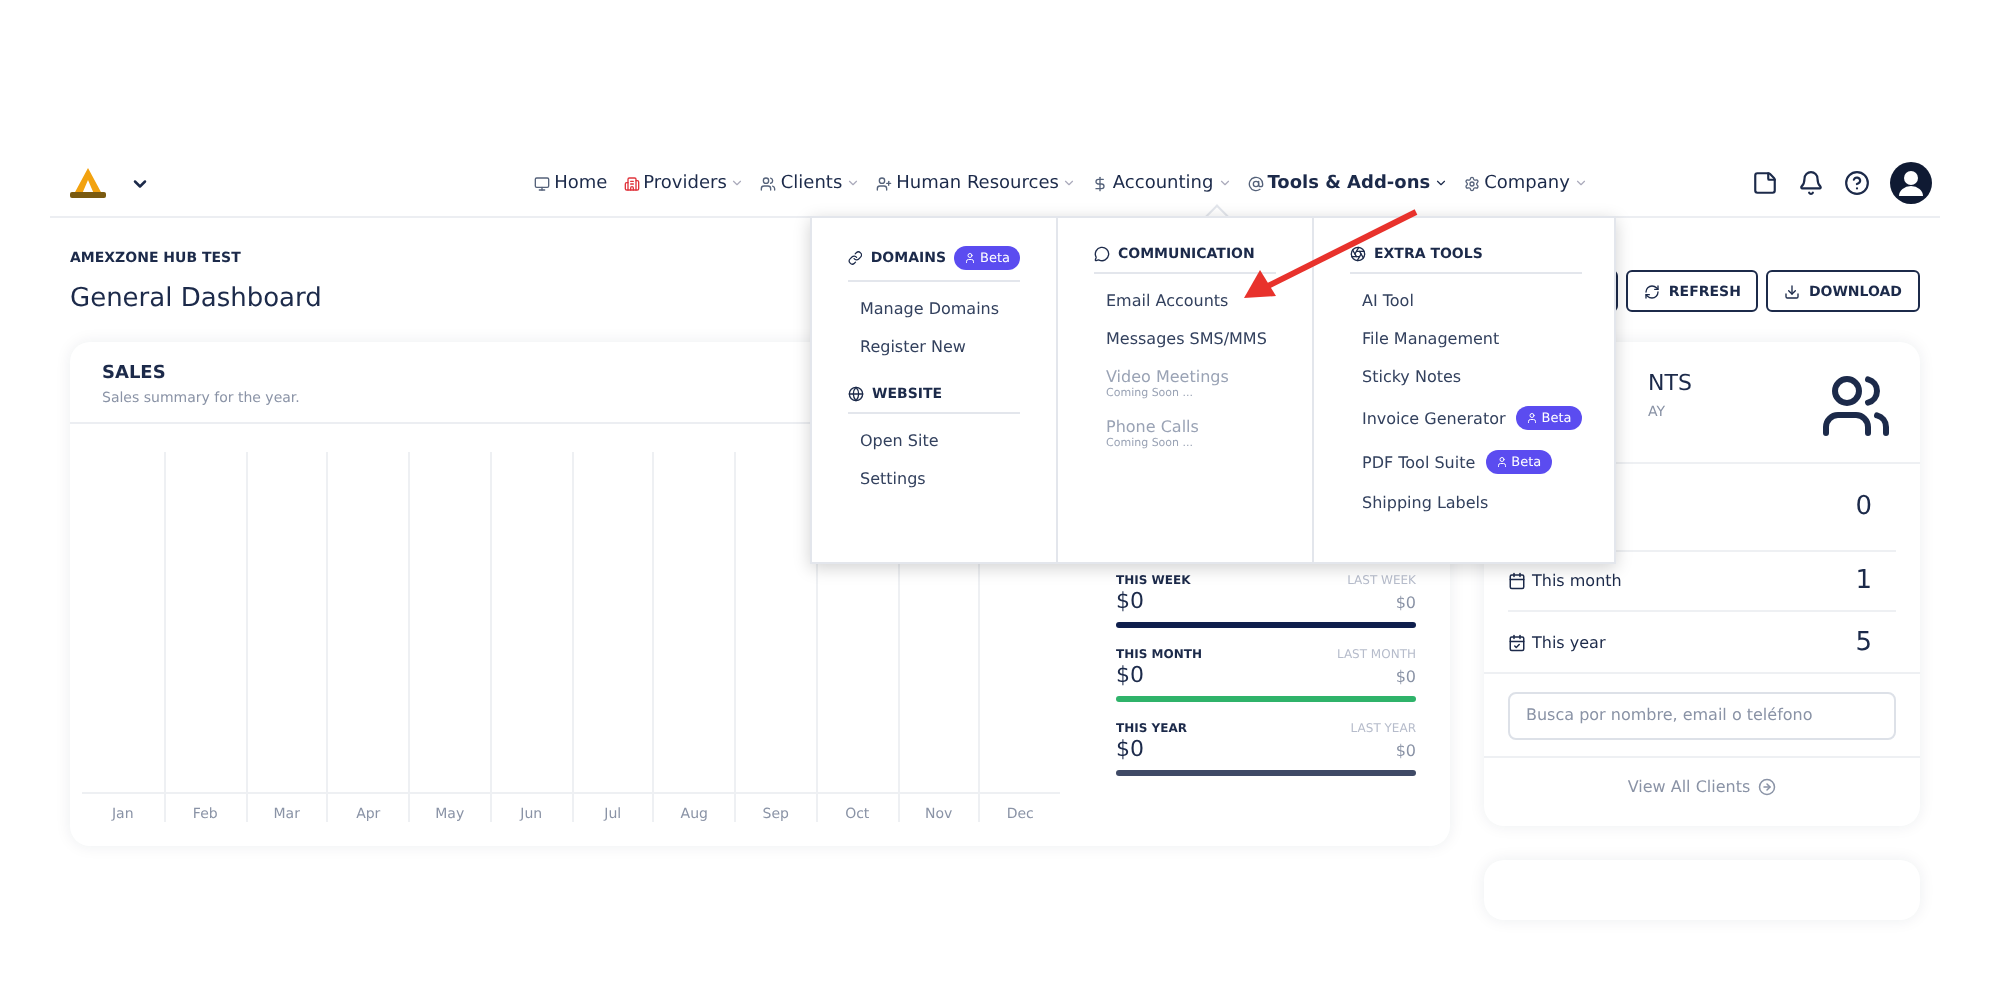 Image resolution: width=2000 pixels, height=1000 pixels. What do you see at coordinates (924, 309) in the screenshot?
I see `menu-item: Manage Domains` at bounding box center [924, 309].